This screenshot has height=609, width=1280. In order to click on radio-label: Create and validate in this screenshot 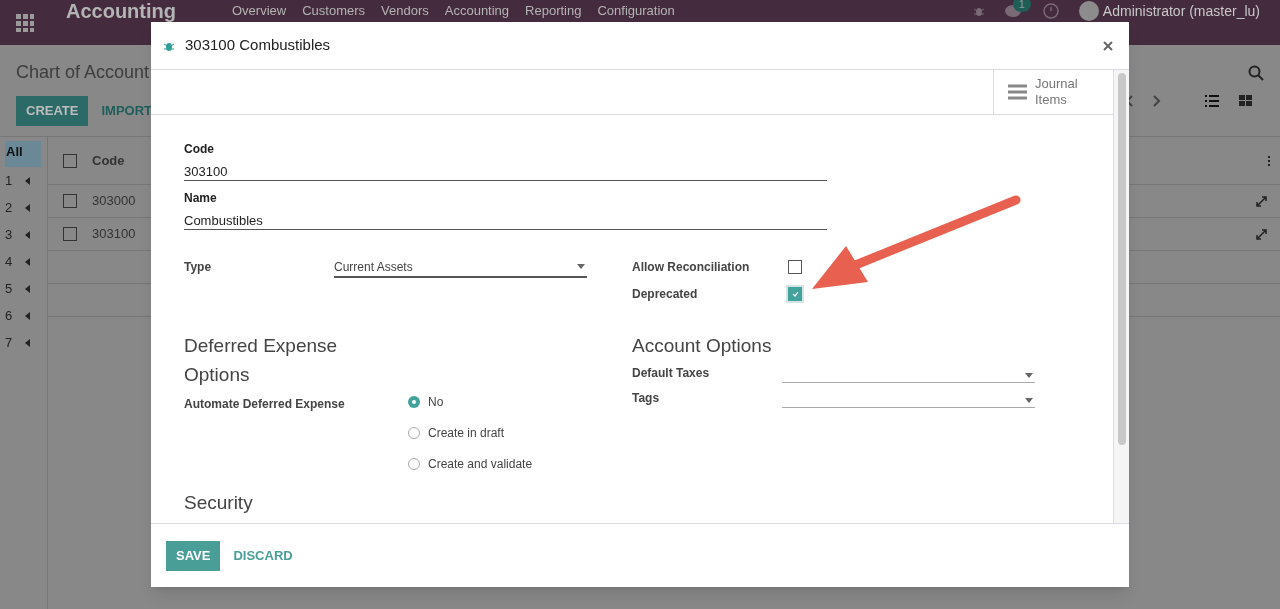, I will do `click(480, 464)`.